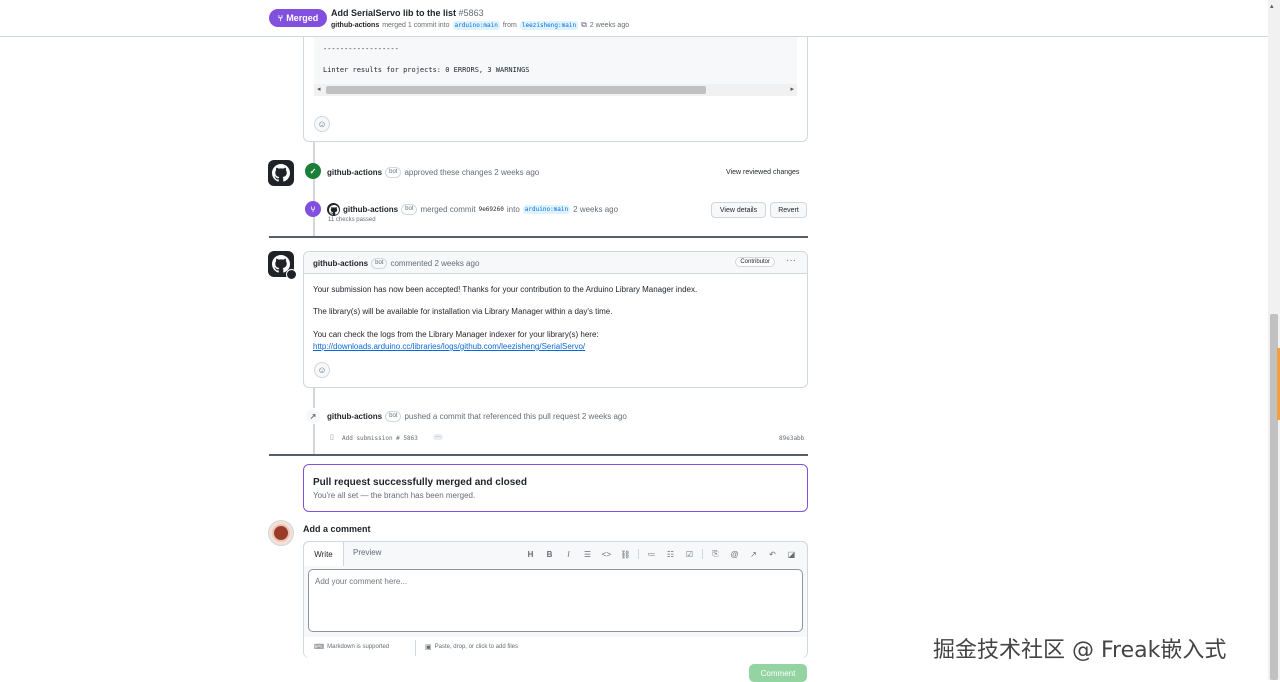 The image size is (1280, 682). Describe the element at coordinates (513, 209) in the screenshot. I see `into-text: into` at that location.